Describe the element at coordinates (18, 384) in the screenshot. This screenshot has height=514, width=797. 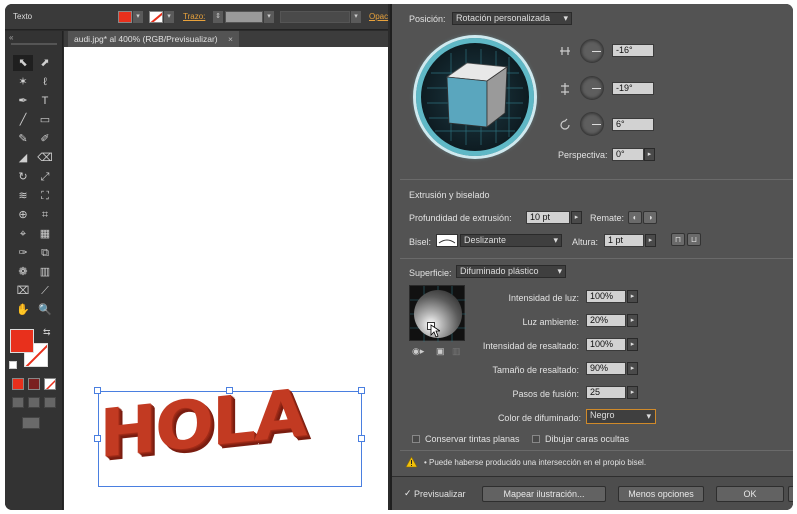
I see `color-mode-button` at that location.